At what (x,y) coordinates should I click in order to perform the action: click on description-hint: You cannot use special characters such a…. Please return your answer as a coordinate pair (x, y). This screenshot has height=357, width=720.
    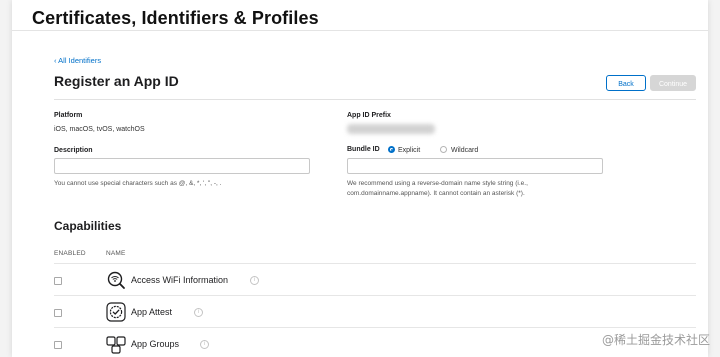
    Looking at the image, I should click on (138, 183).